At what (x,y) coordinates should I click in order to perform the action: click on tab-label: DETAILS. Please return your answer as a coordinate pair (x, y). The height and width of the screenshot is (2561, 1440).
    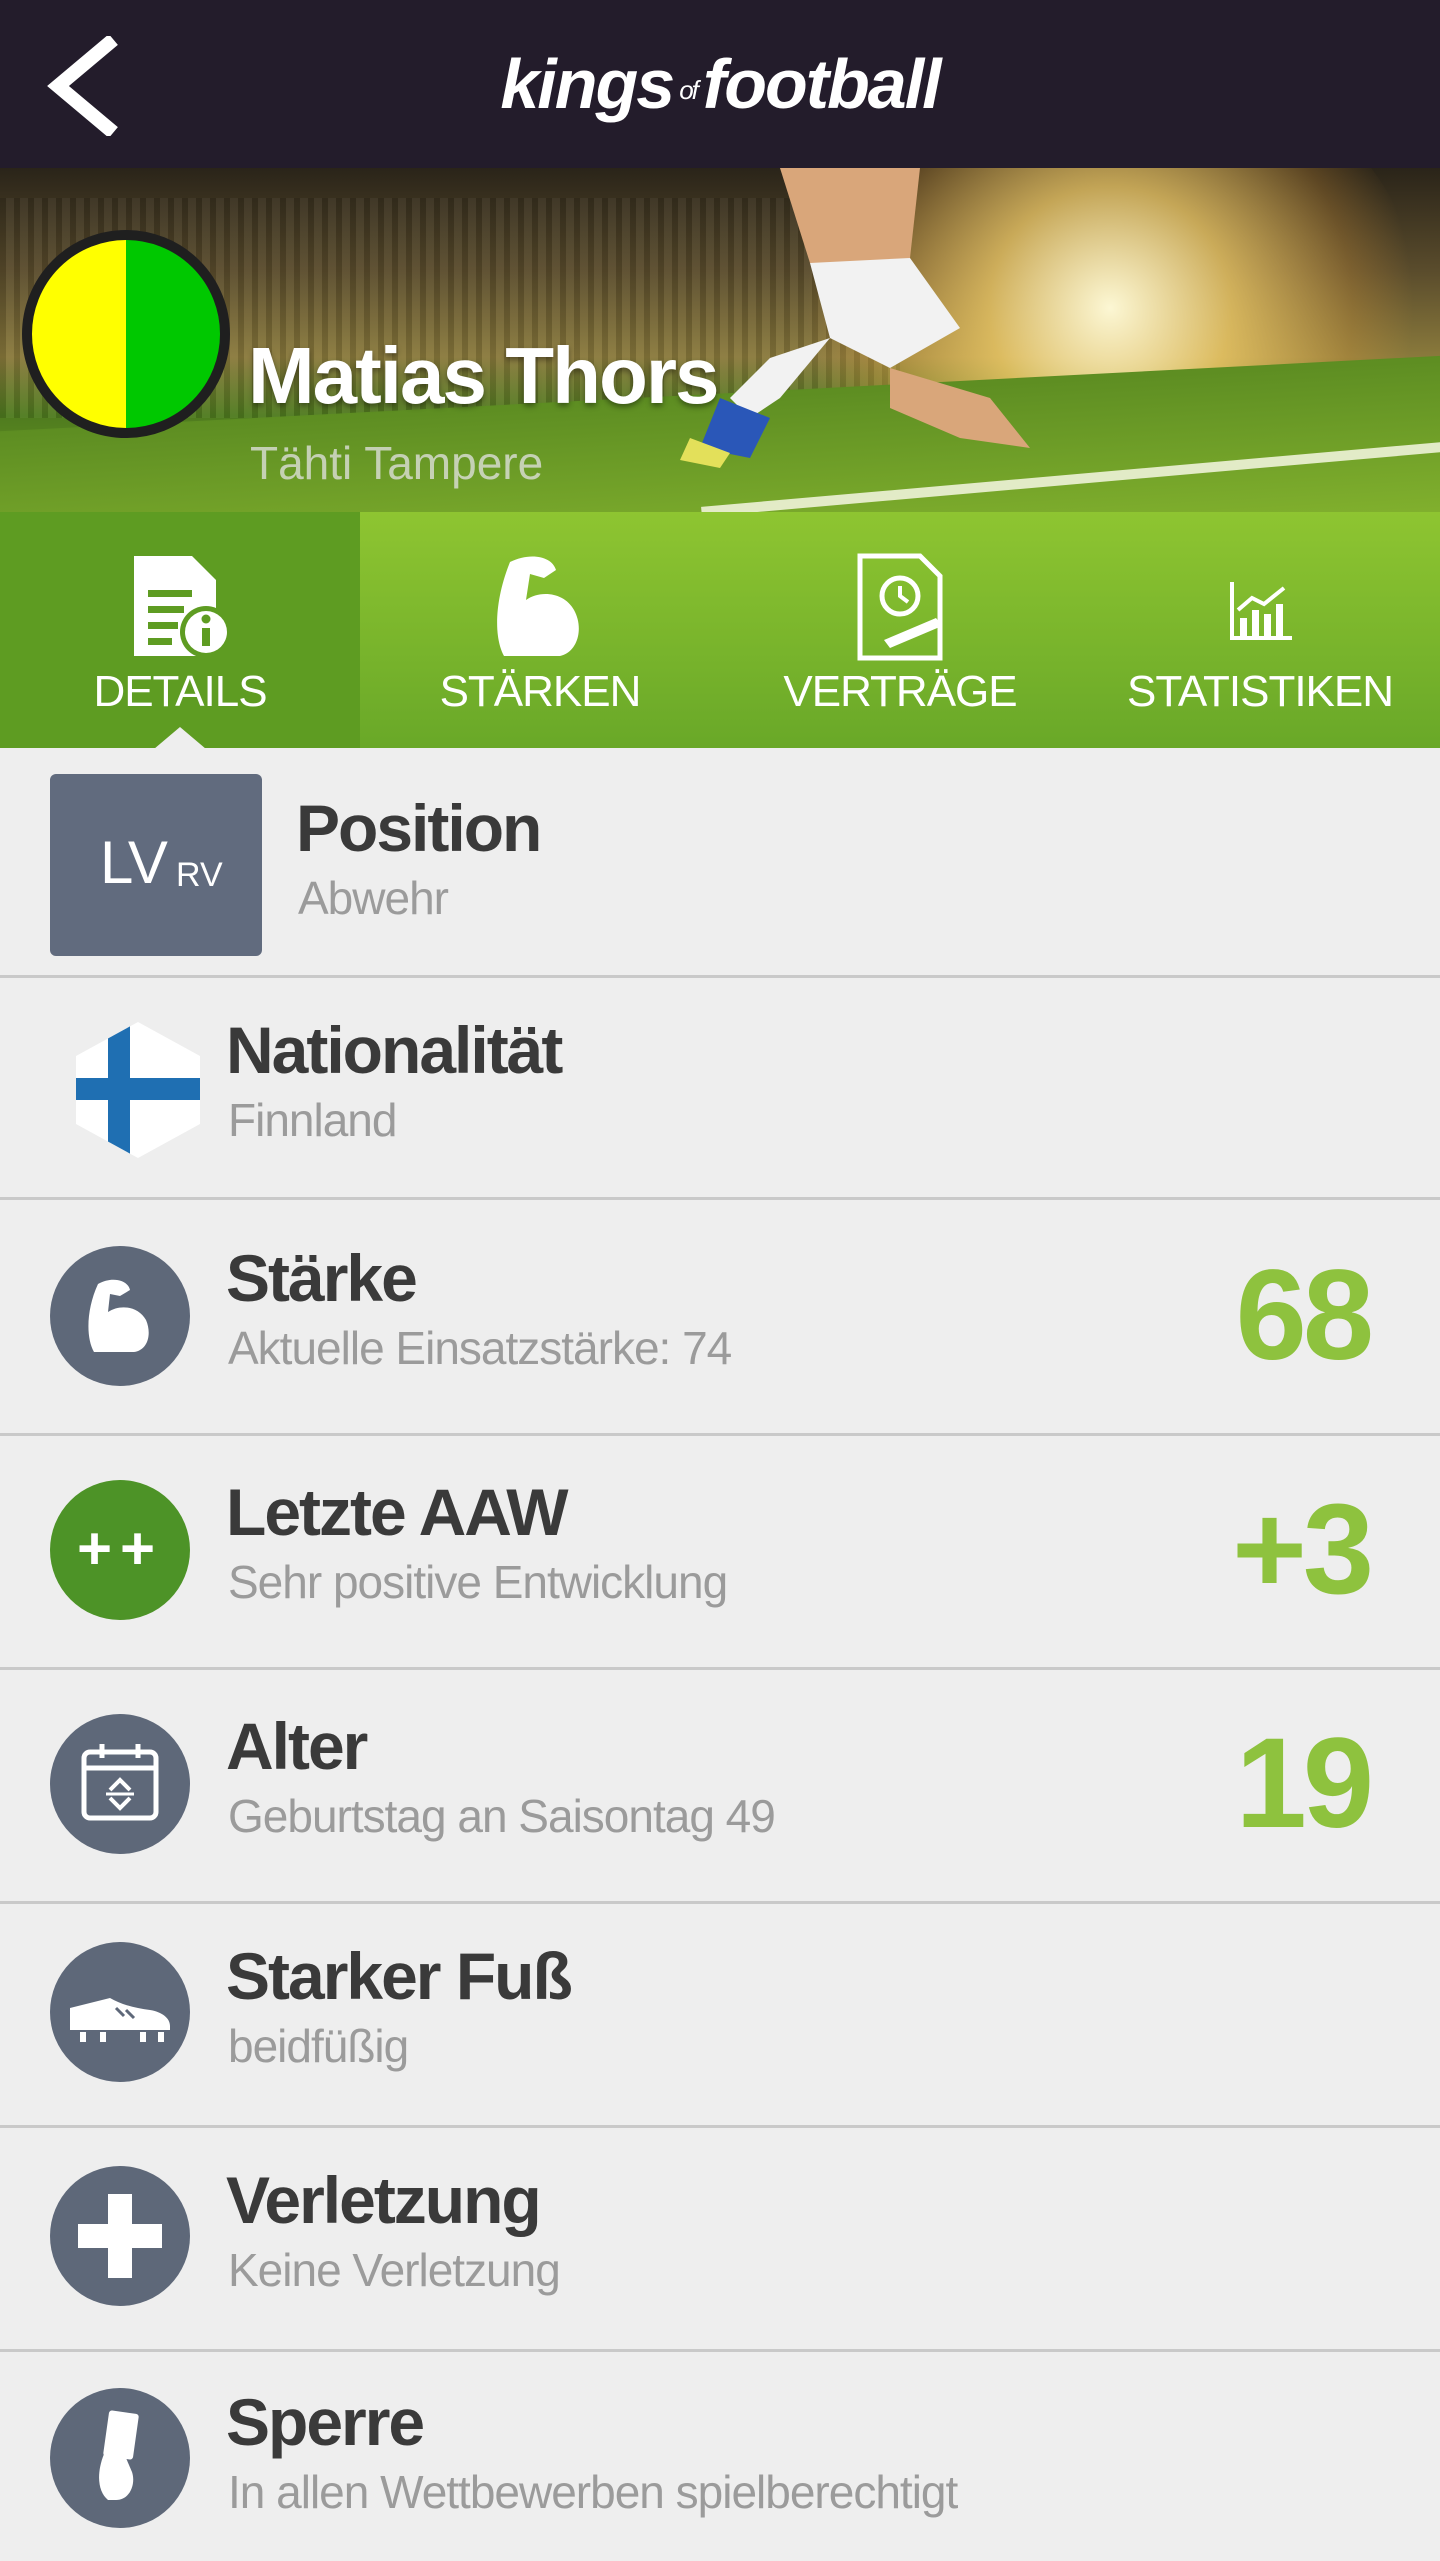
    Looking at the image, I should click on (180, 691).